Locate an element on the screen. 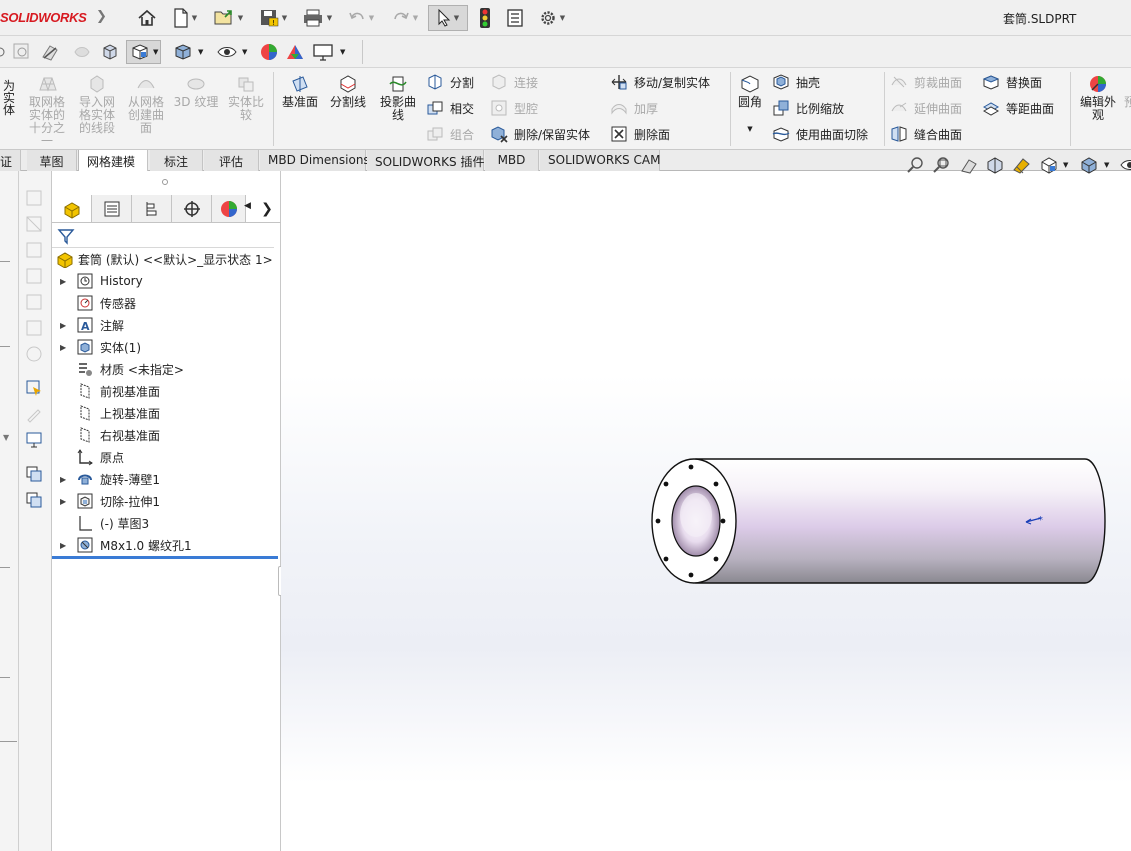  fillet-dropdown-arrow-icon: ▼ is located at coordinates (749, 129).